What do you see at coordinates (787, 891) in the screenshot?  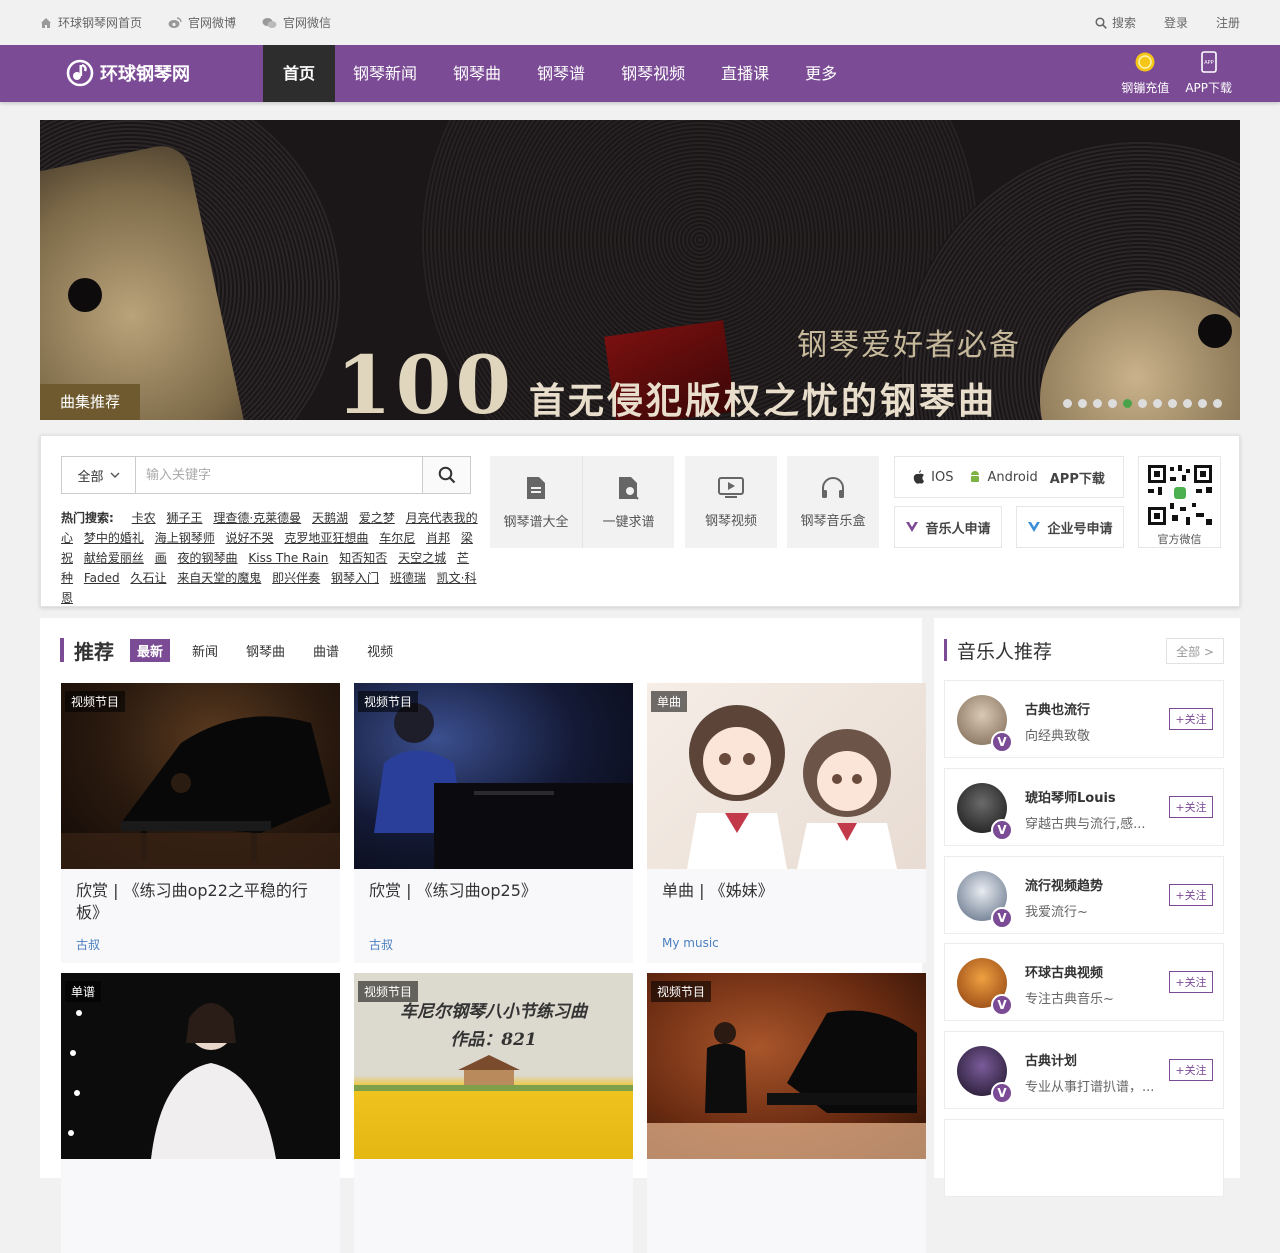 I see `card-title: 单曲 | 《姊妹》` at bounding box center [787, 891].